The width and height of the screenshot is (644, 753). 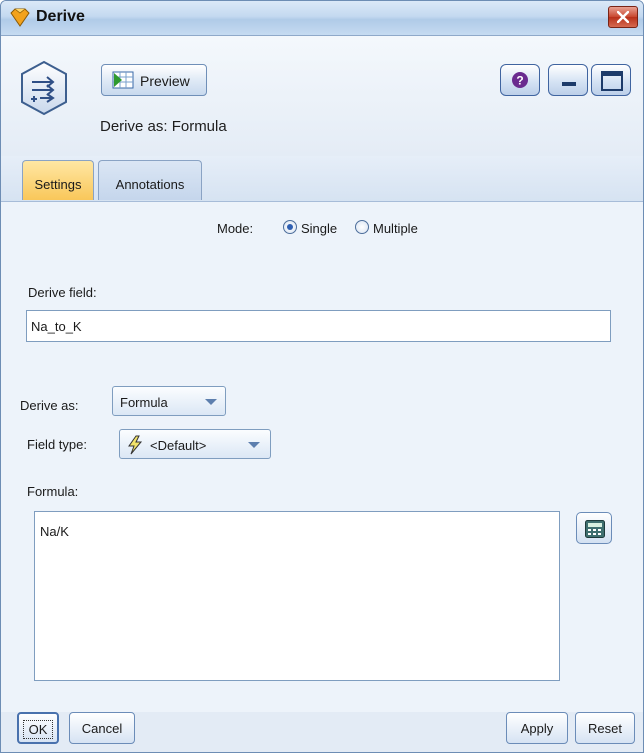 I want to click on derive-as-label: Derive as:, so click(x=49, y=405).